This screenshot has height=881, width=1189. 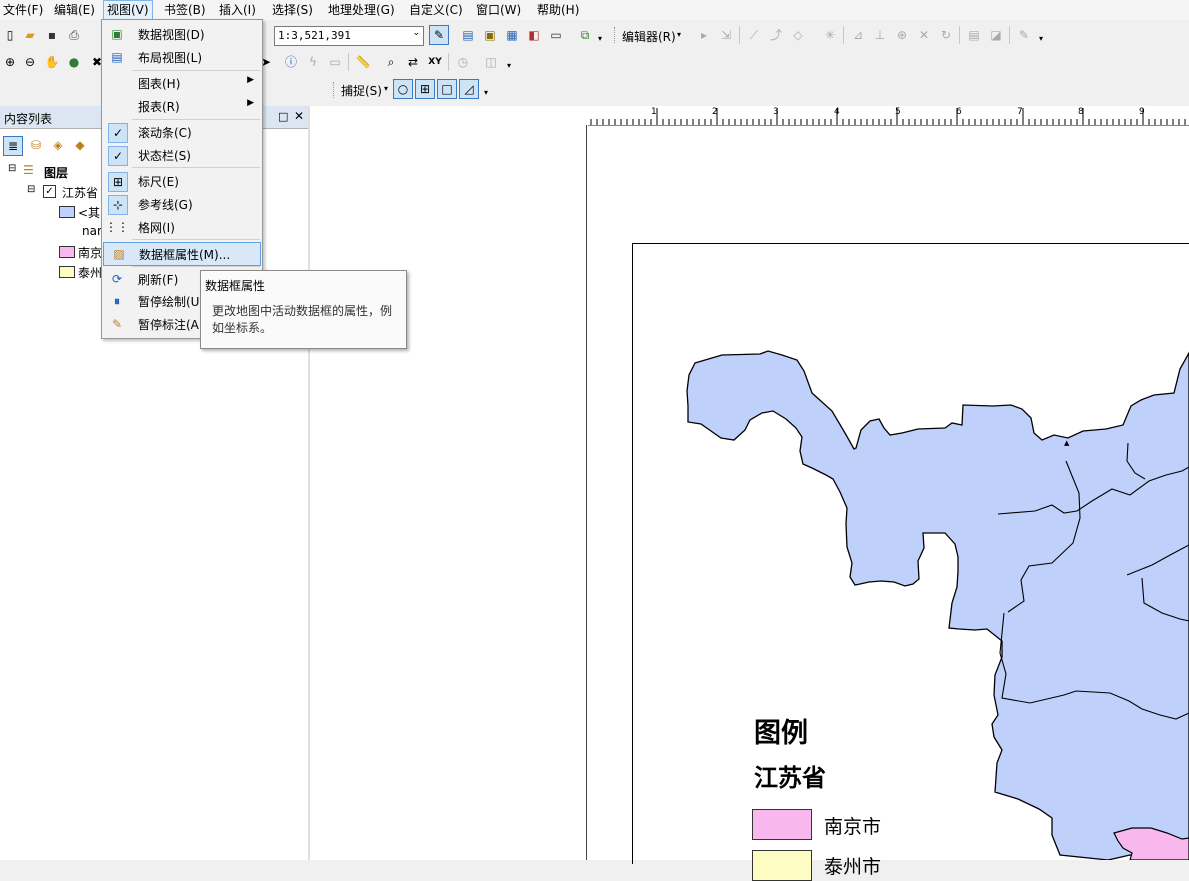 I want to click on list-by-source-icon: ⛁, so click(x=36, y=145).